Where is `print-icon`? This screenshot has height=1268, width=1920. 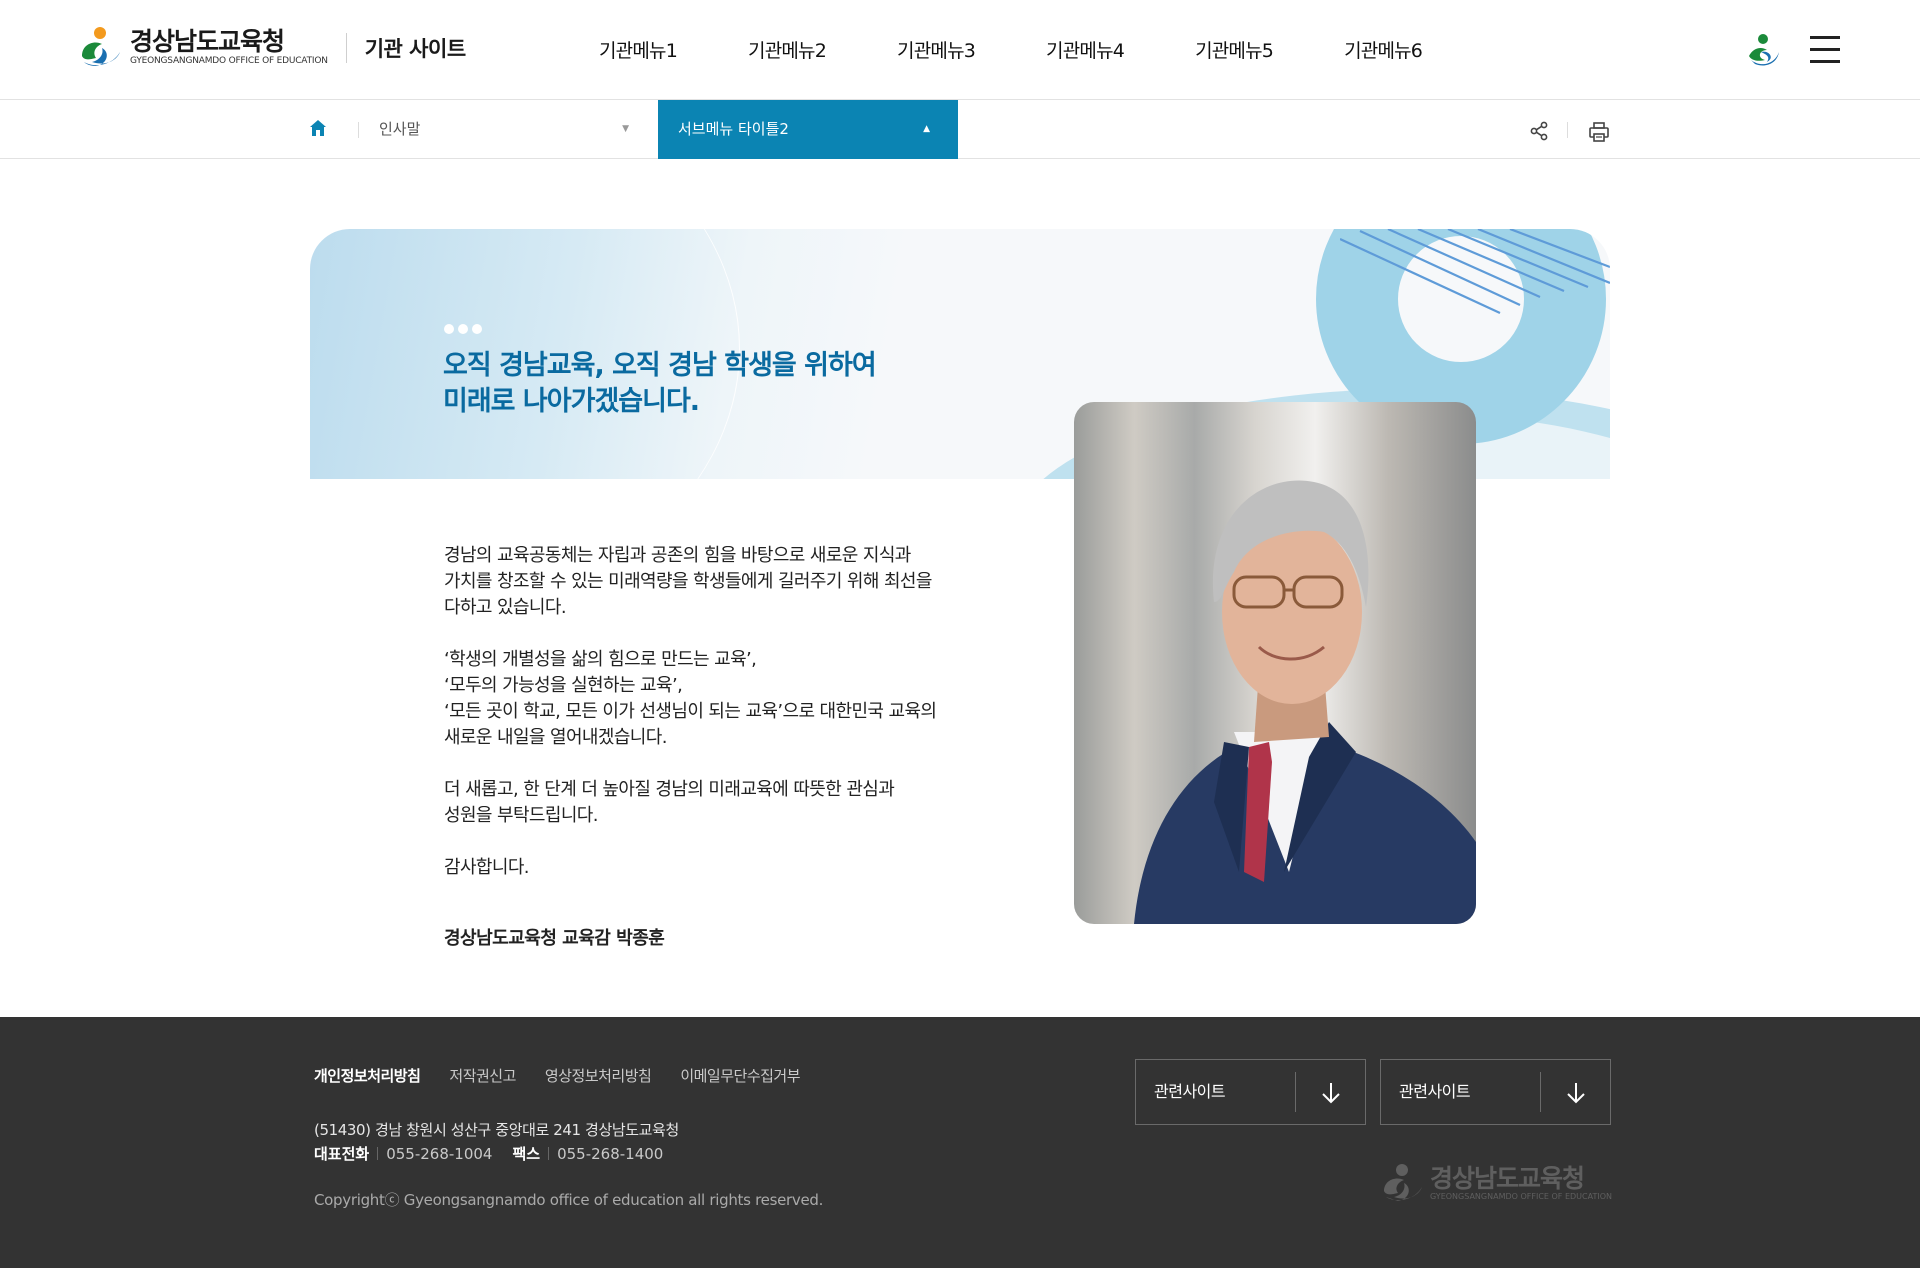 print-icon is located at coordinates (1599, 132).